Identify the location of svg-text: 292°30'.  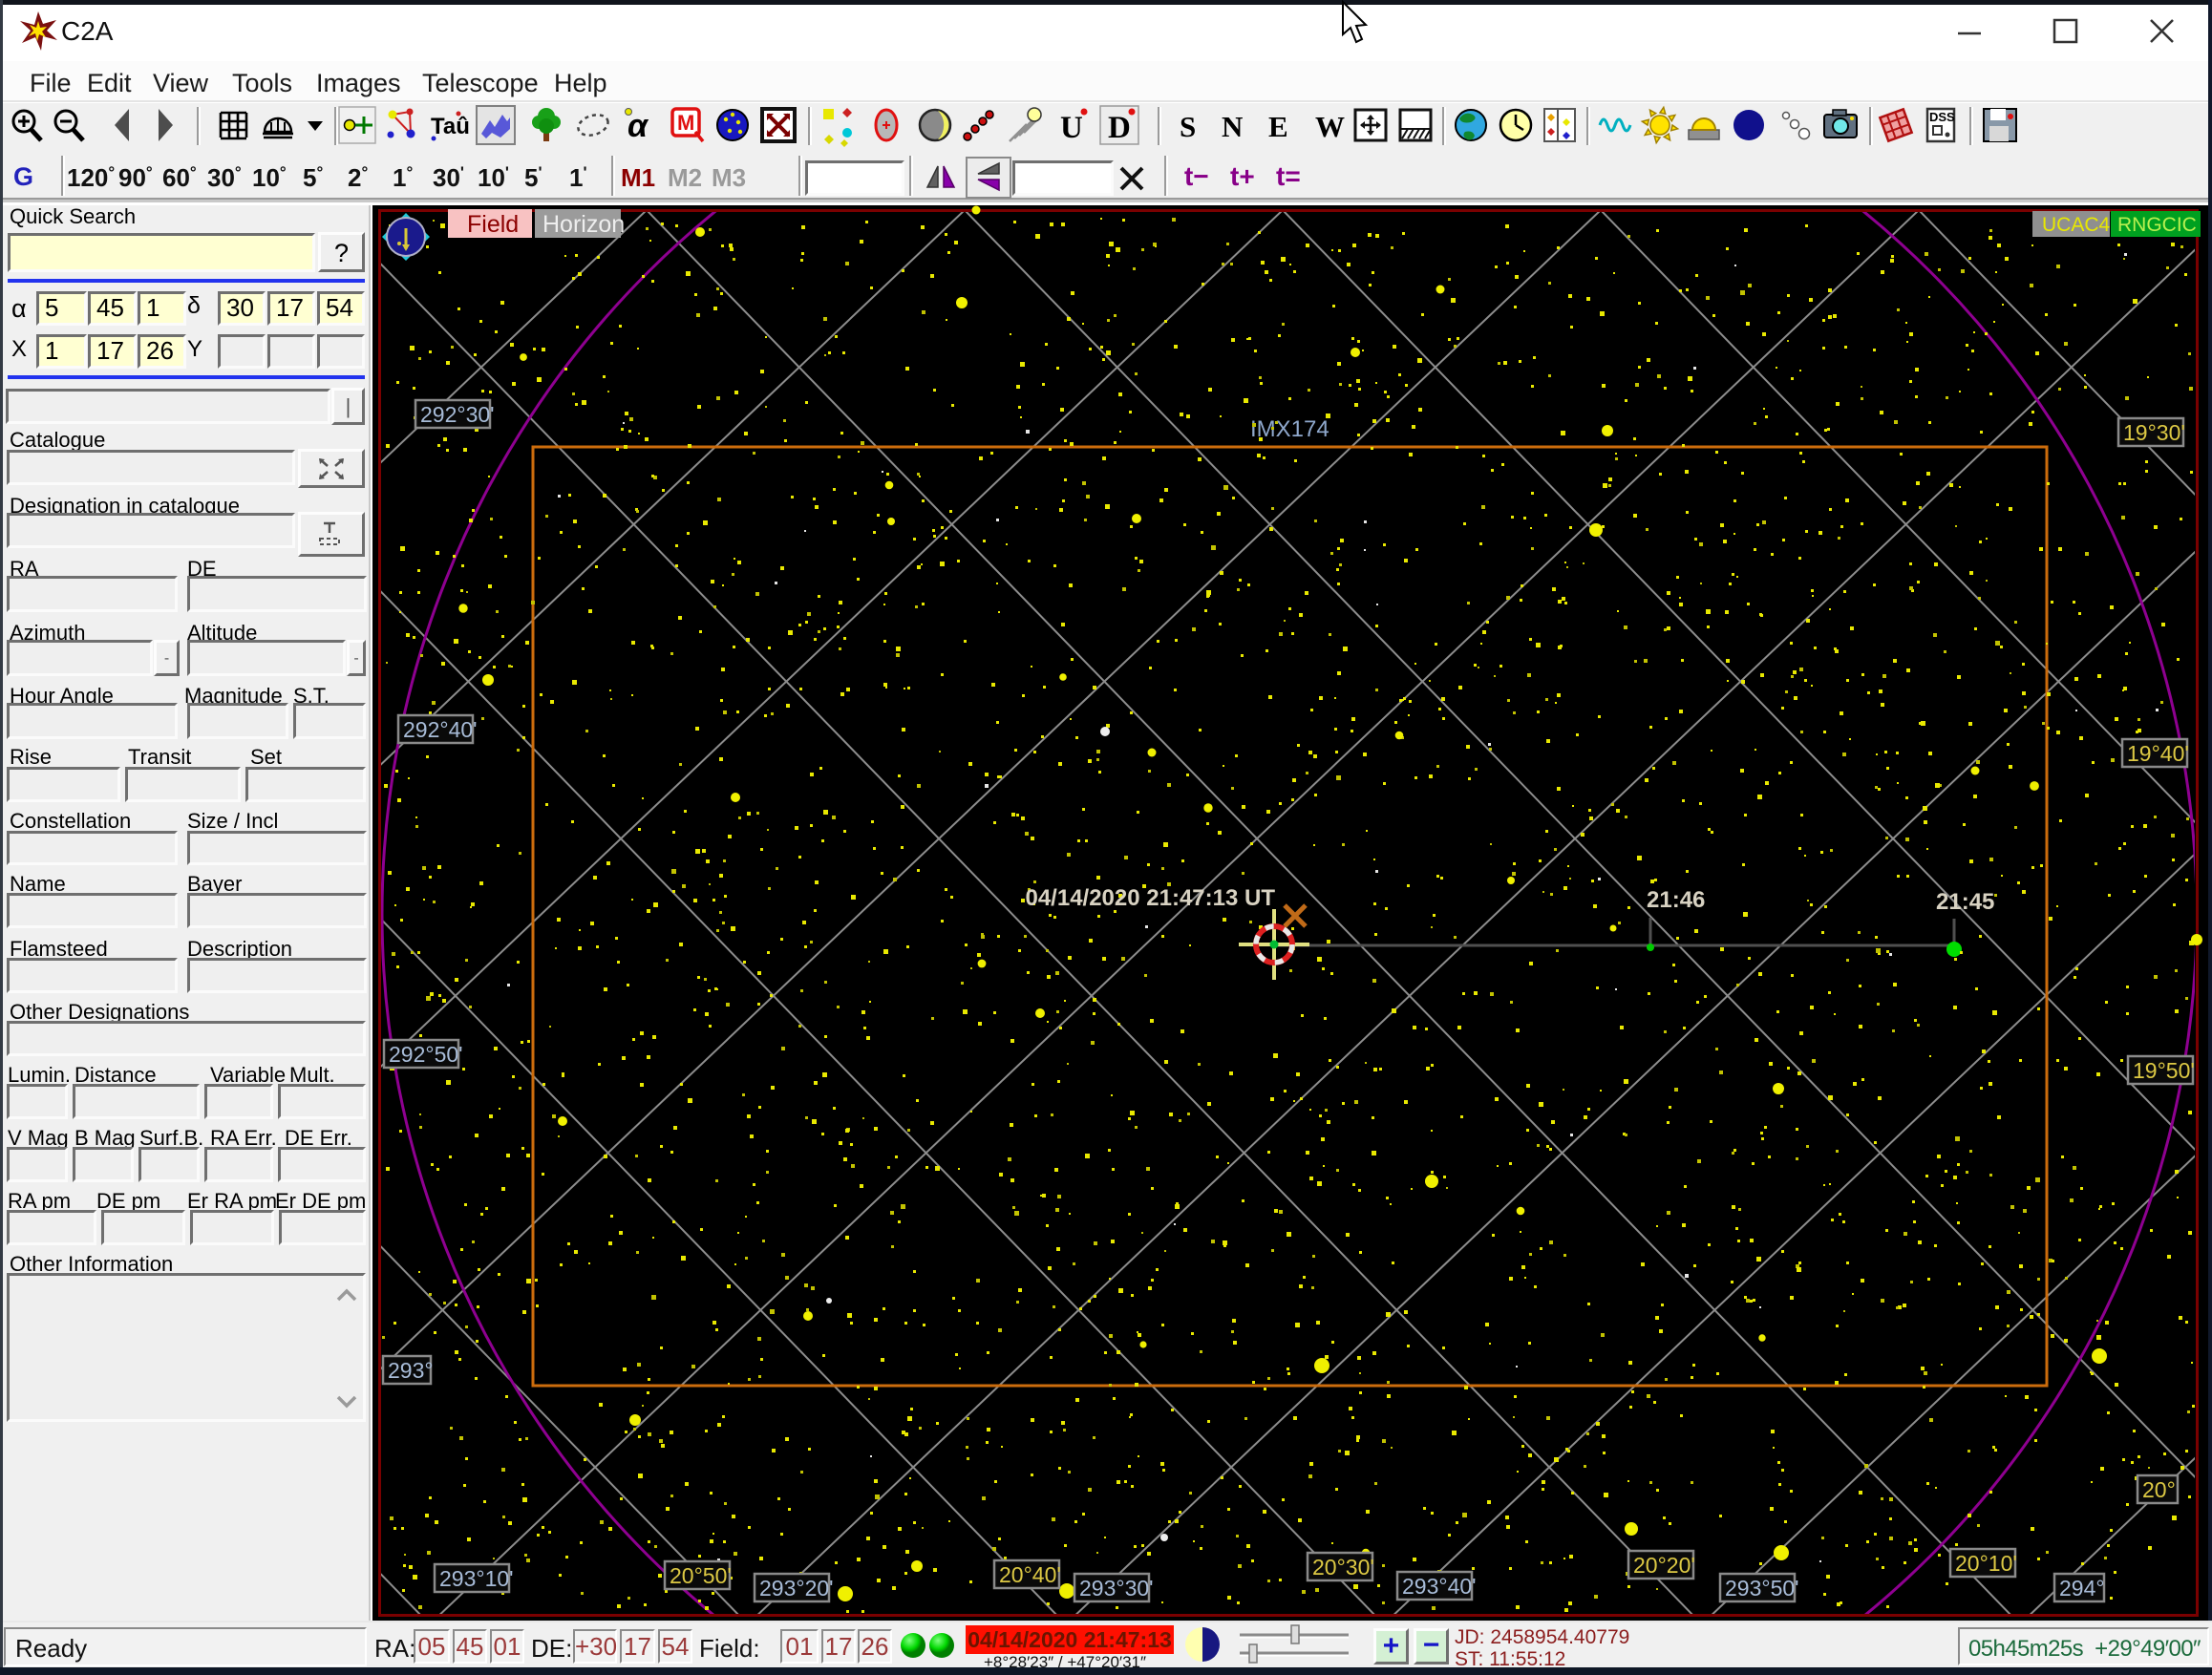
(457, 414).